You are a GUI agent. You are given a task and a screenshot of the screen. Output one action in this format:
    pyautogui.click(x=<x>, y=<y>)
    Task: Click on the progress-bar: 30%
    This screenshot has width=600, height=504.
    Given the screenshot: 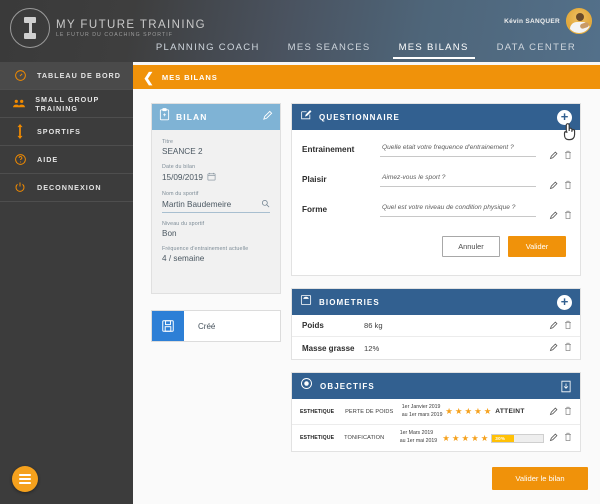 What is the action you would take?
    pyautogui.click(x=518, y=438)
    